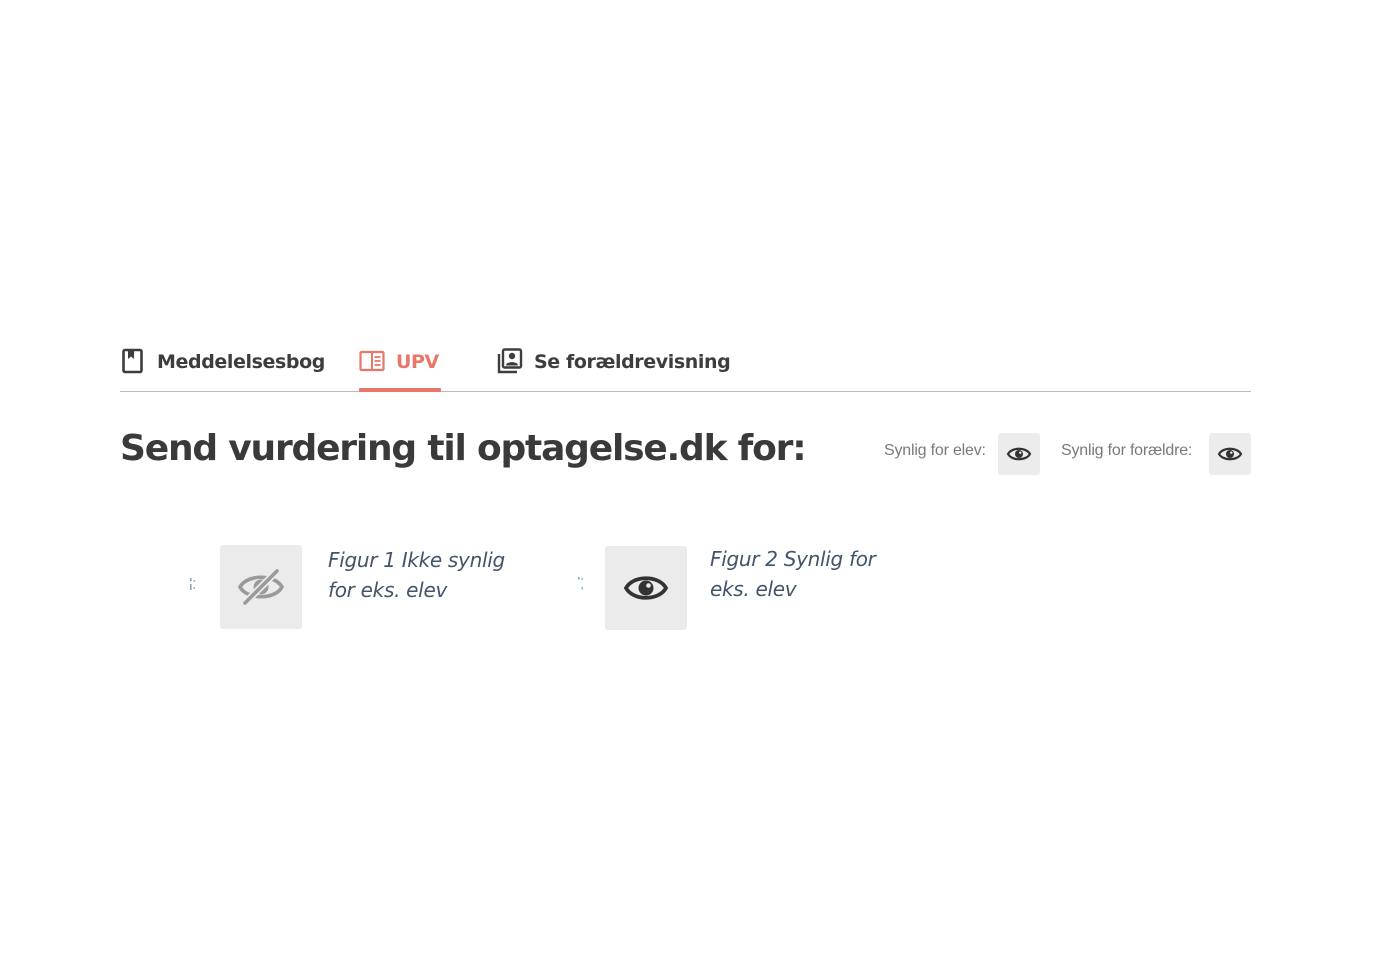 This screenshot has height=980, width=1400. What do you see at coordinates (417, 362) in the screenshot?
I see `tab-label: UPV` at bounding box center [417, 362].